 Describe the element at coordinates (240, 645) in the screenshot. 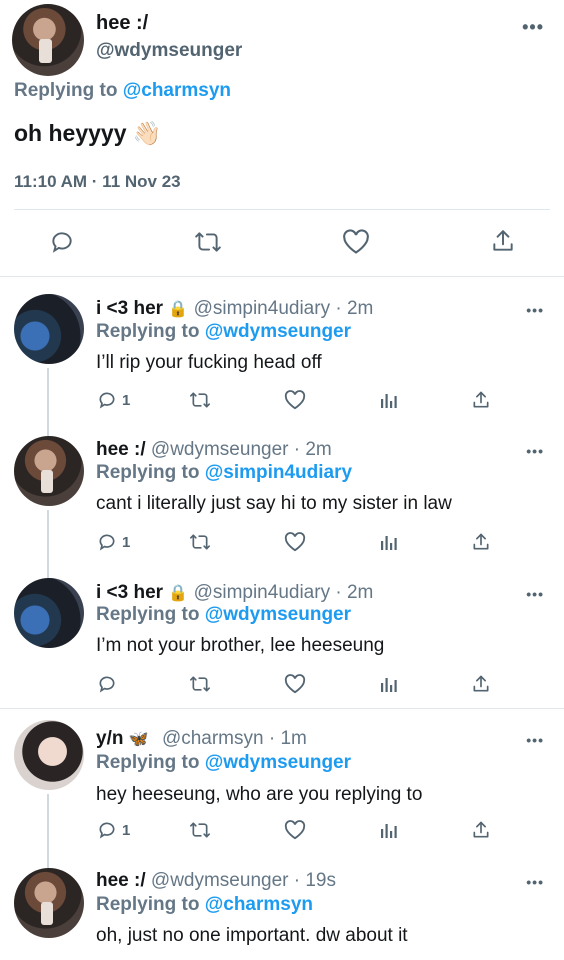

I see `tweet-text: I’m not your brother, lee heeseung` at that location.